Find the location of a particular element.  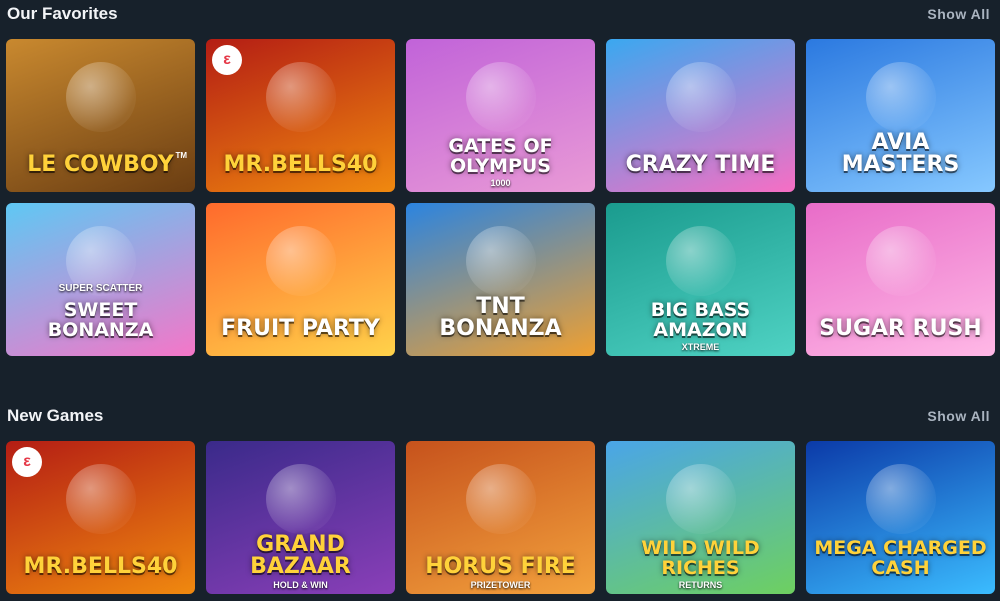

trademark-mark: TM is located at coordinates (181, 155).